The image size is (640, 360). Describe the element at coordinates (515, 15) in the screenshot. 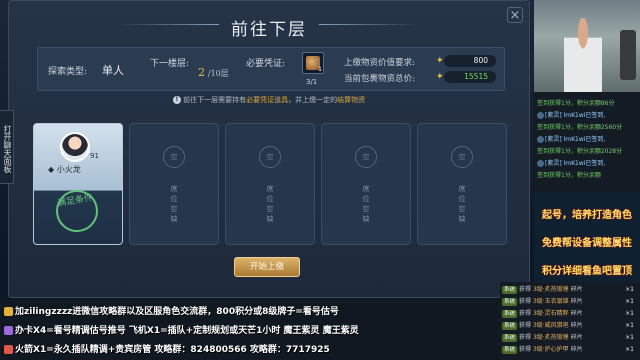

I see `close-button: ×` at that location.